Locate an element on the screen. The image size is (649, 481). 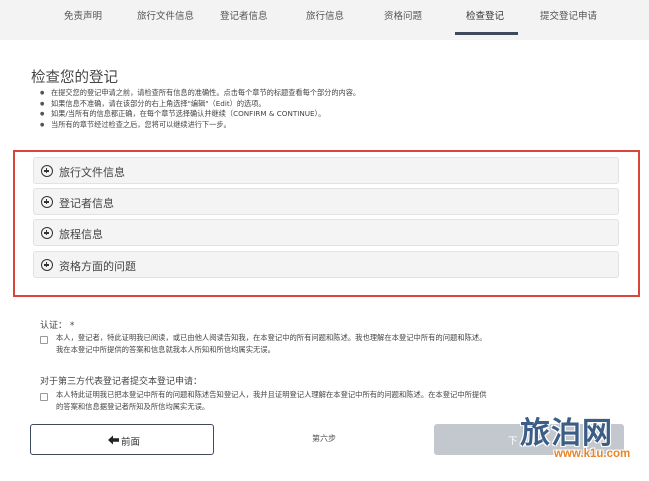
page-title: 检查您的登记 is located at coordinates (74, 78).